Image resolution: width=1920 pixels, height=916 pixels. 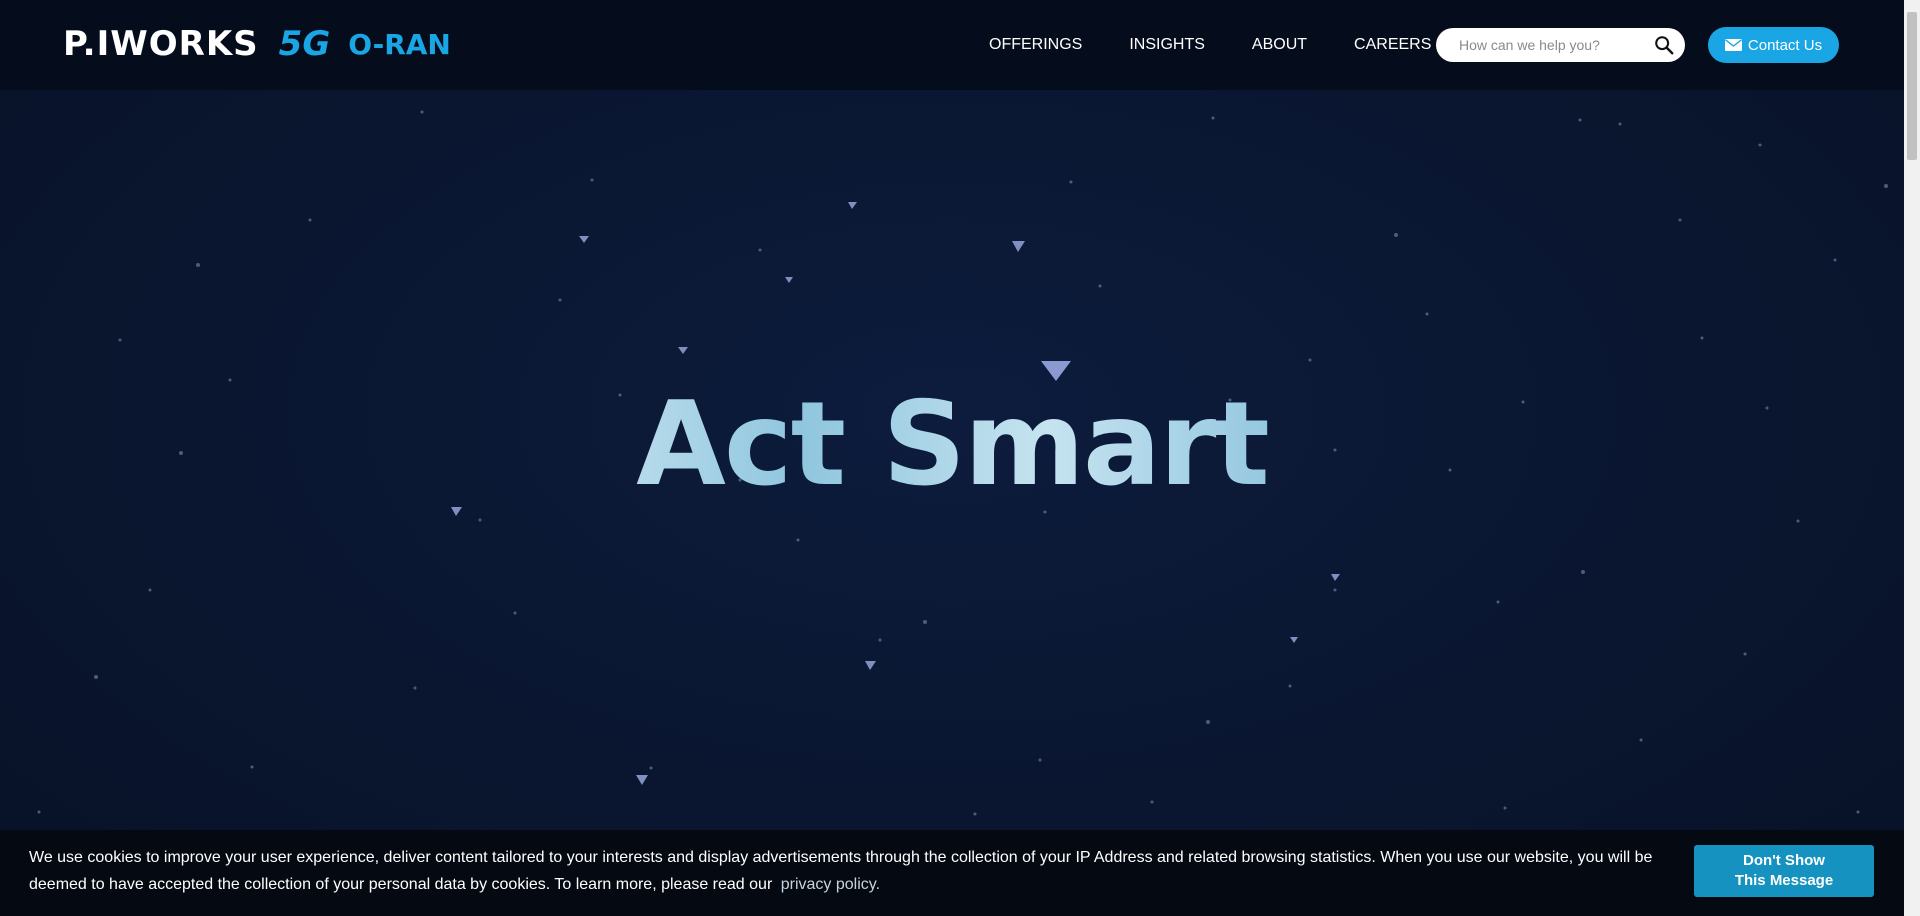 What do you see at coordinates (1733, 45) in the screenshot?
I see `mail-icon` at bounding box center [1733, 45].